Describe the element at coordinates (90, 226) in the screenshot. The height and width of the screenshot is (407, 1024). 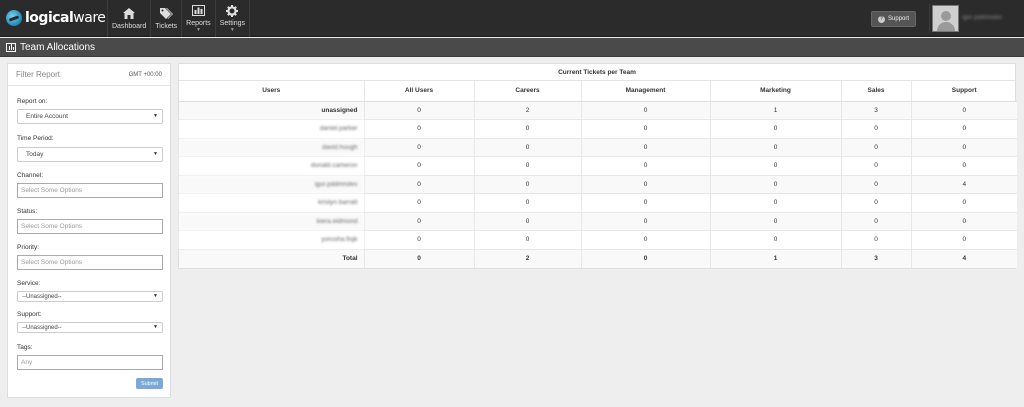
I see `status-multiselect: Select Some Options` at that location.